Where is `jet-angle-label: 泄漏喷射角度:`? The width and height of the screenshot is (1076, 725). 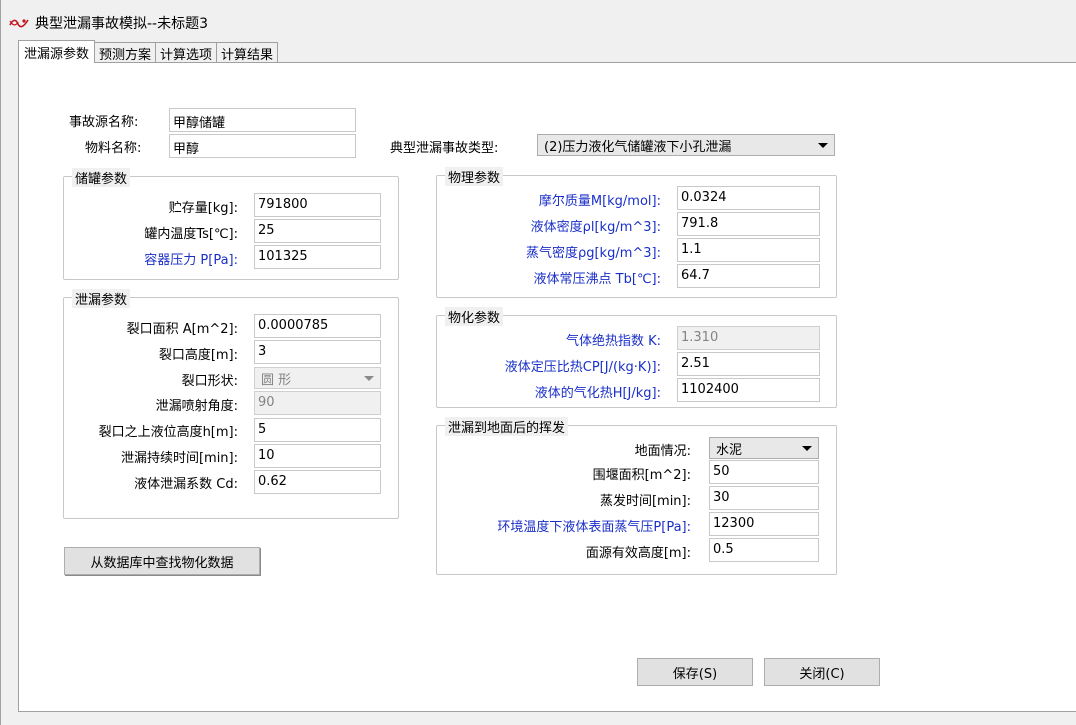
jet-angle-label: 泄漏喷射角度: is located at coordinates (196, 406).